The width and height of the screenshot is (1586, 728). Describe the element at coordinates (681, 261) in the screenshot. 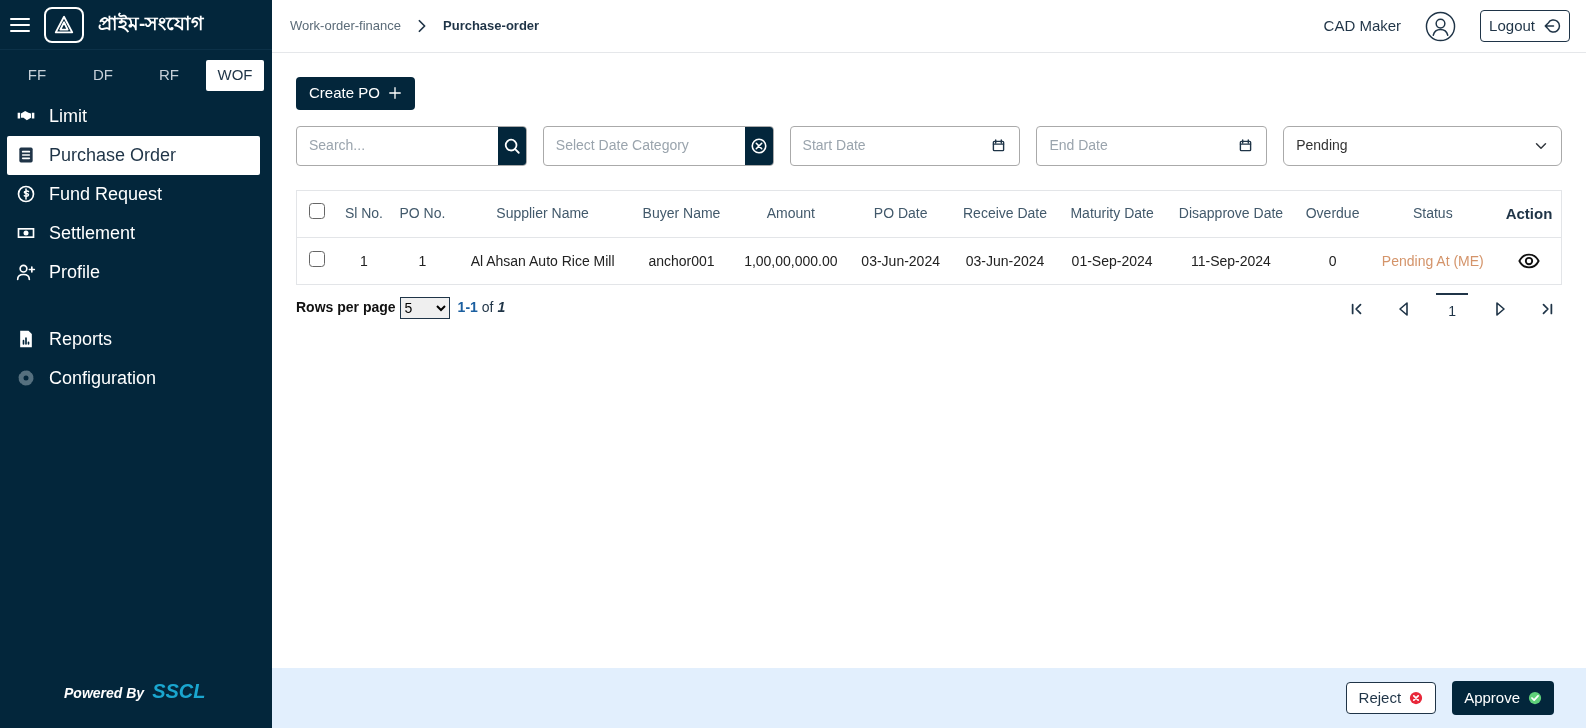

I see `table-cell: anchor001` at that location.